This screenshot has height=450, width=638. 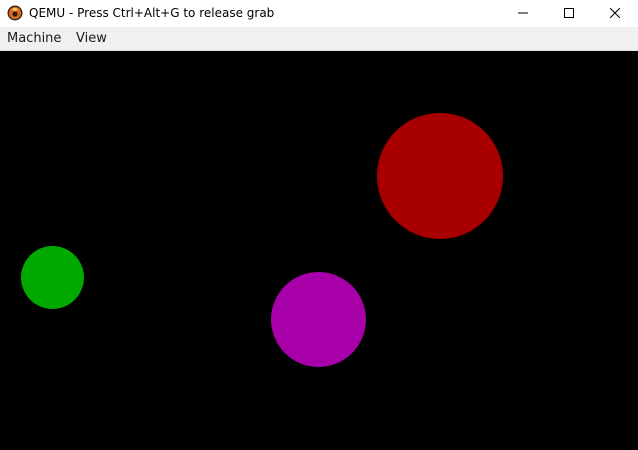 I want to click on maximize-button, so click(x=569, y=13).